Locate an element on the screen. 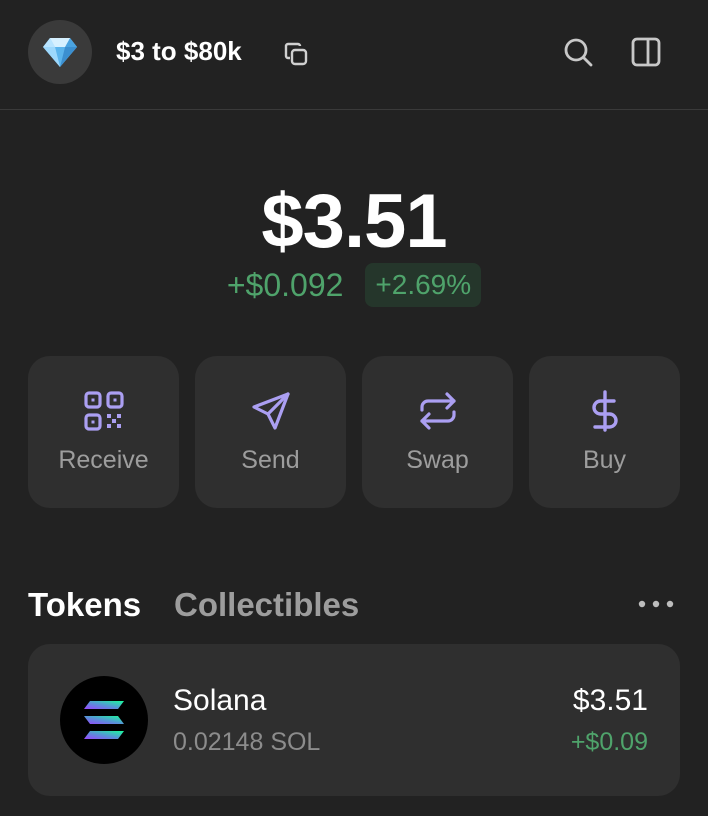 Image resolution: width=708 pixels, height=816 pixels. wallet-avatar is located at coordinates (60, 52).